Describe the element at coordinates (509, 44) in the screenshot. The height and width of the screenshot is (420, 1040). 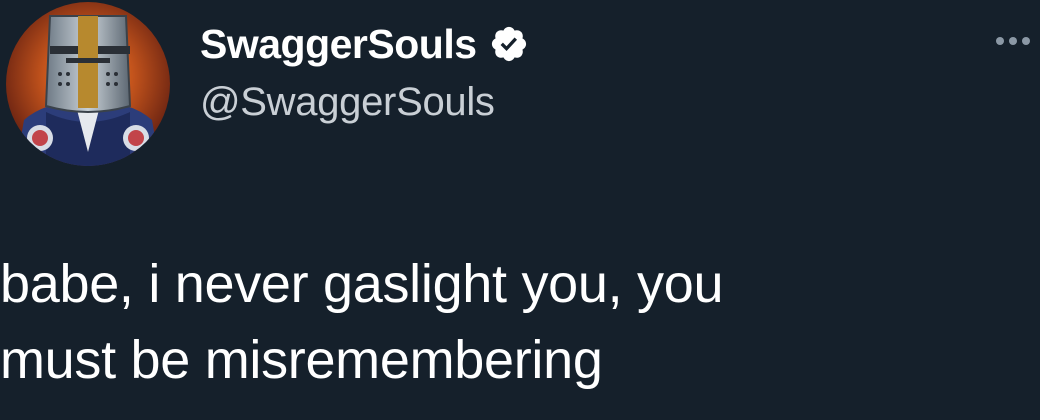
I see `verified-badge-icon` at that location.